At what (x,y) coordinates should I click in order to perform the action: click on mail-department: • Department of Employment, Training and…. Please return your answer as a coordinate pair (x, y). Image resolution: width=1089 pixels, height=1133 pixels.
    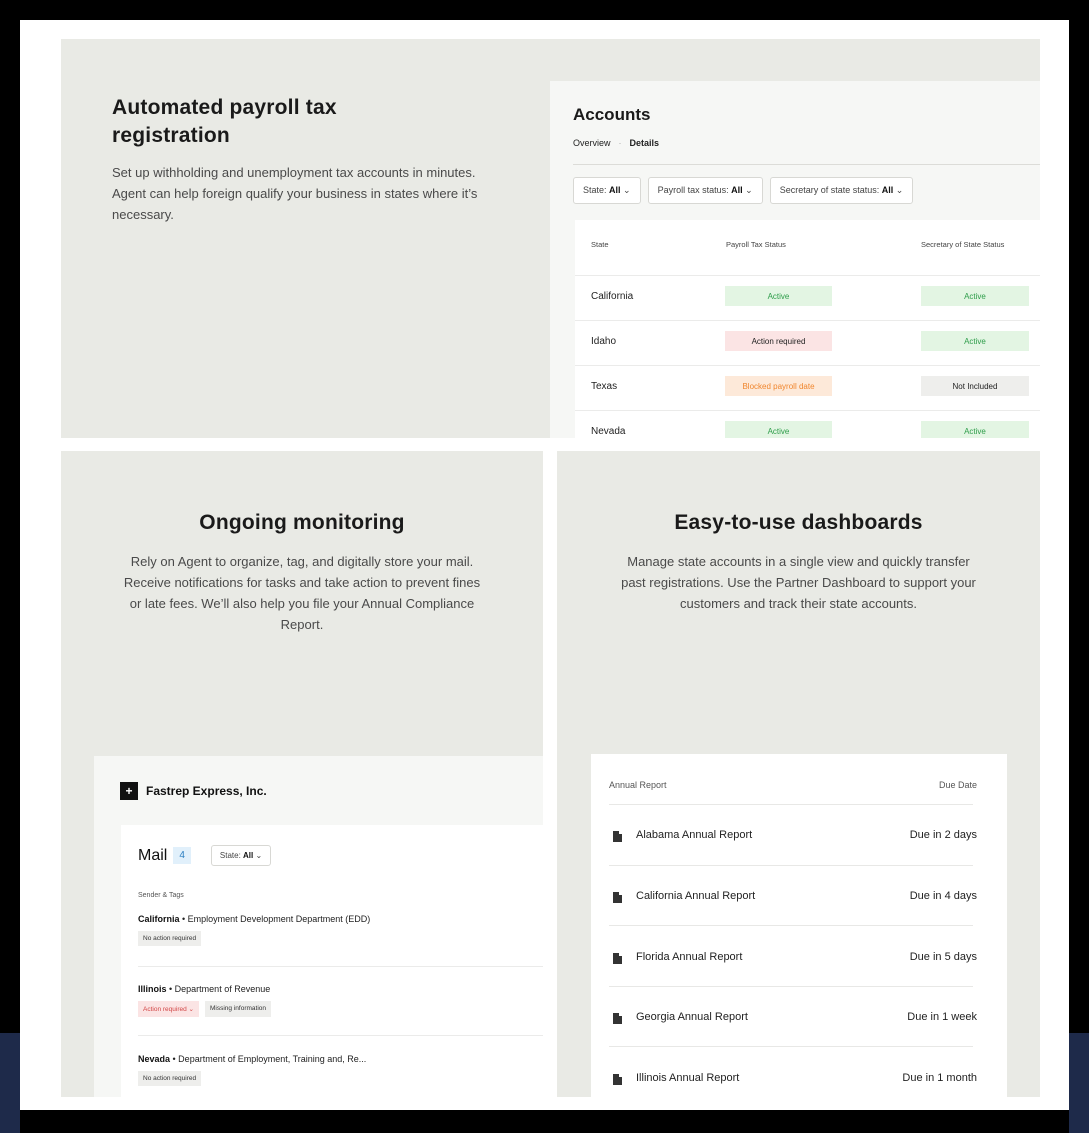
    Looking at the image, I should click on (268, 1059).